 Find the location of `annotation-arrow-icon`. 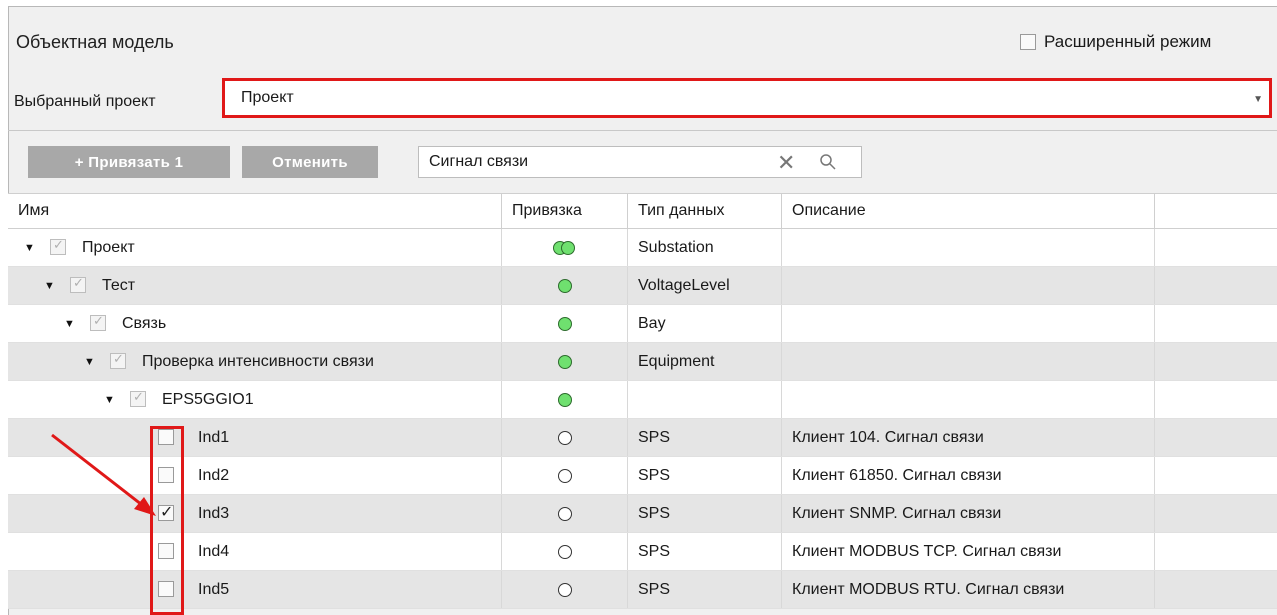

annotation-arrow-icon is located at coordinates (103, 474).